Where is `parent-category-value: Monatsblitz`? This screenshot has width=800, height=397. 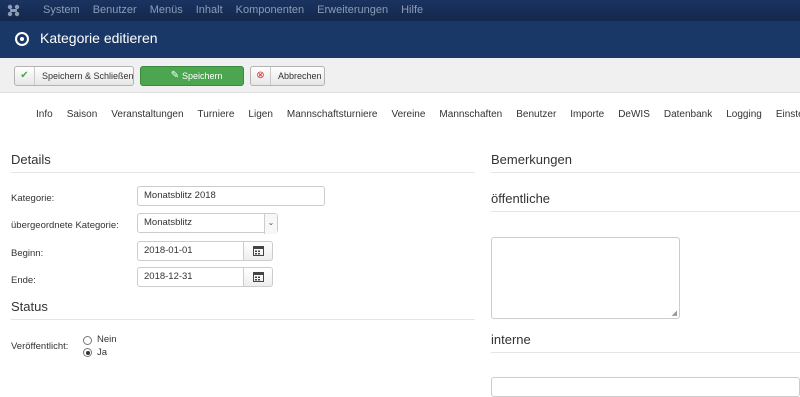
parent-category-value: Monatsblitz is located at coordinates (168, 222).